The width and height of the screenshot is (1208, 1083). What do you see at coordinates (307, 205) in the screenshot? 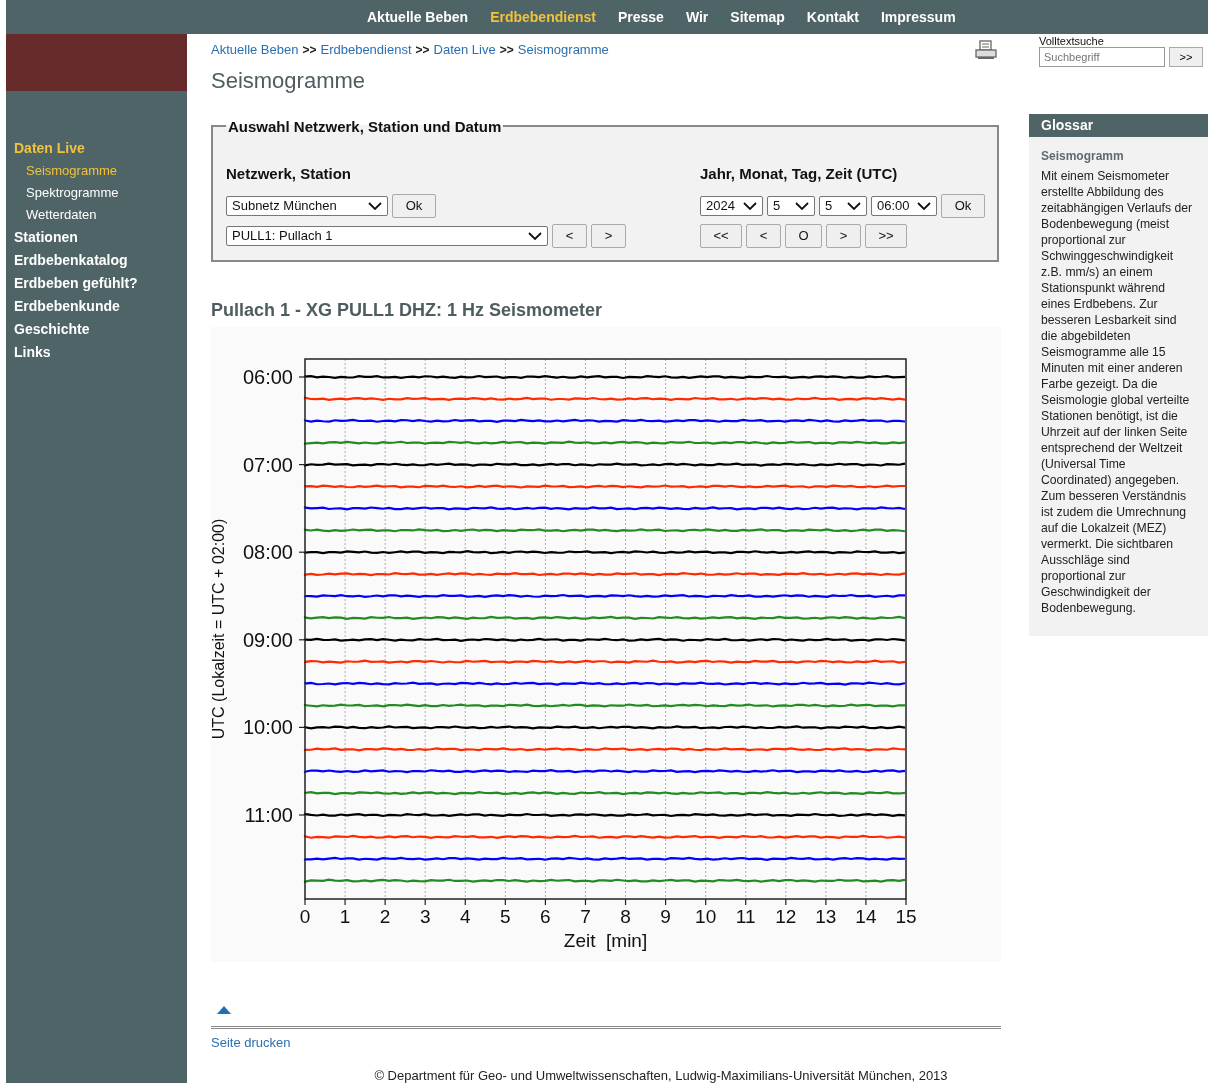
I see `network-select: Subnetz München` at bounding box center [307, 205].